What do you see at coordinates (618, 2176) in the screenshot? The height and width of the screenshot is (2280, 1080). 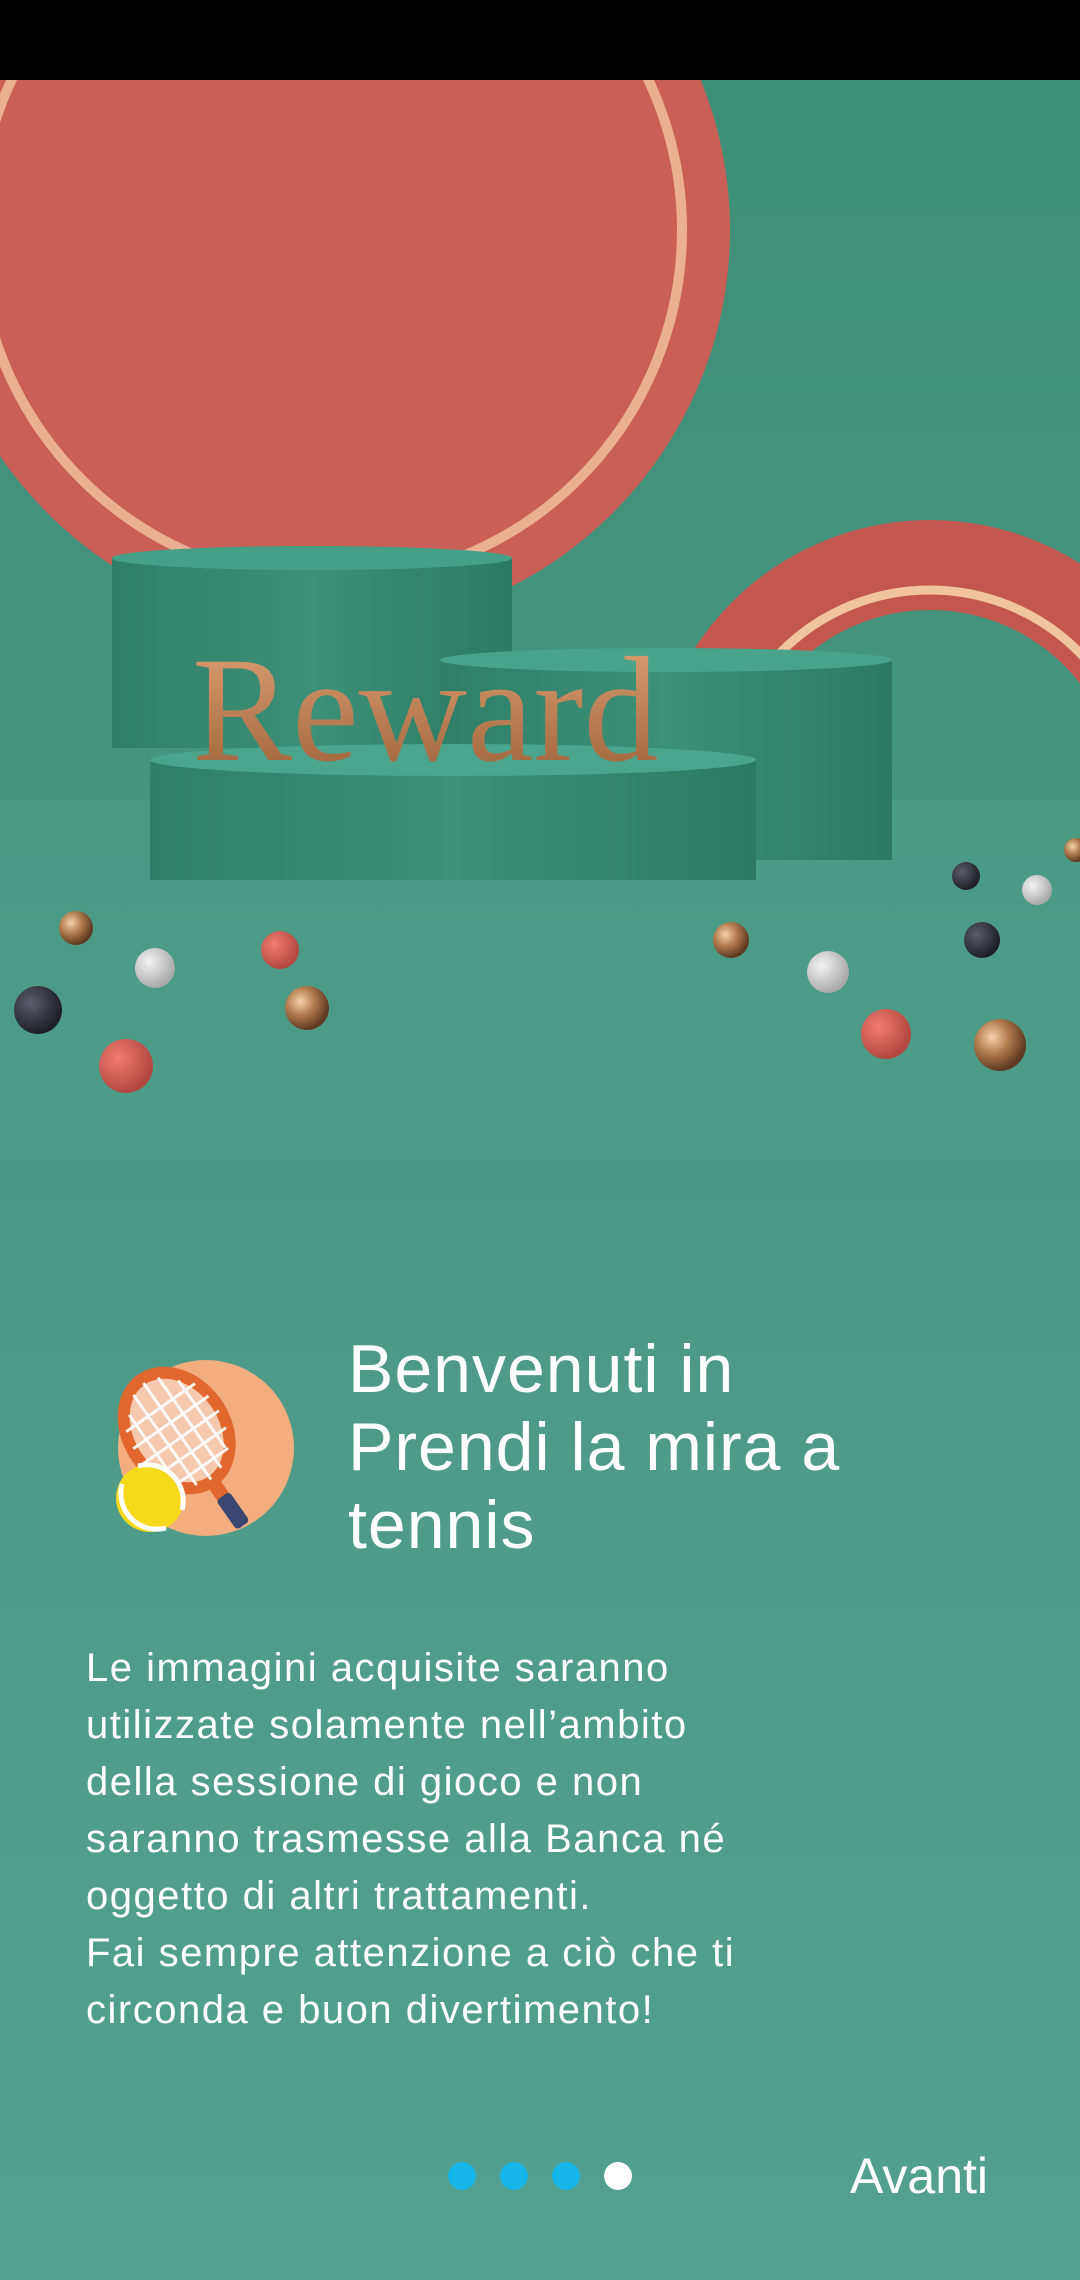 I see `page-dot-4-active` at bounding box center [618, 2176].